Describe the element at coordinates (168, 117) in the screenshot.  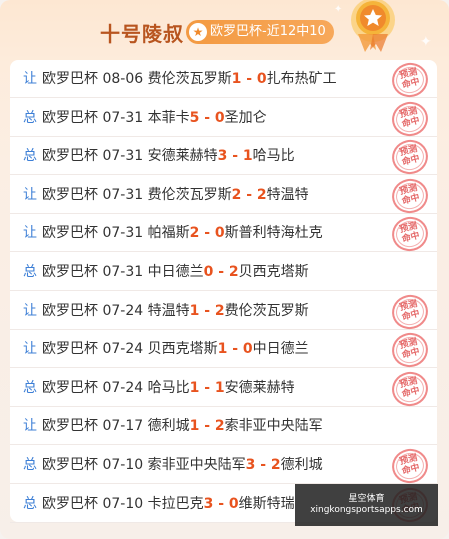
I see `home-team: 本菲卡` at that location.